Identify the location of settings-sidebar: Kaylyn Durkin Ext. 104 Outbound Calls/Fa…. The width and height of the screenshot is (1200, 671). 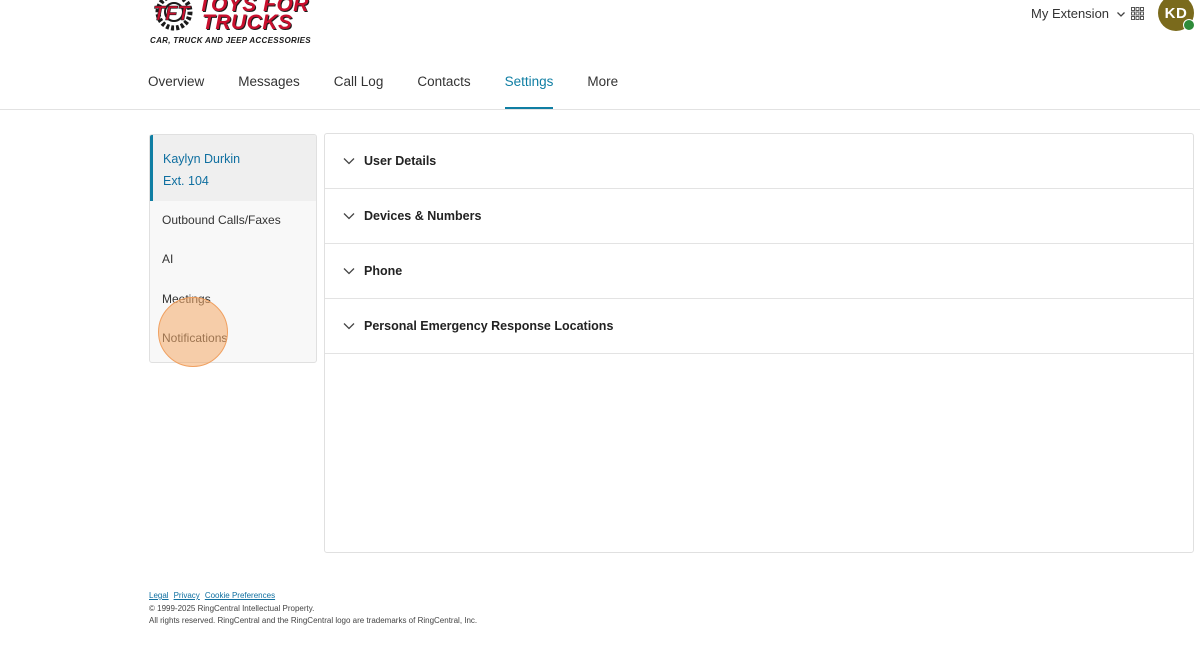
(233, 248).